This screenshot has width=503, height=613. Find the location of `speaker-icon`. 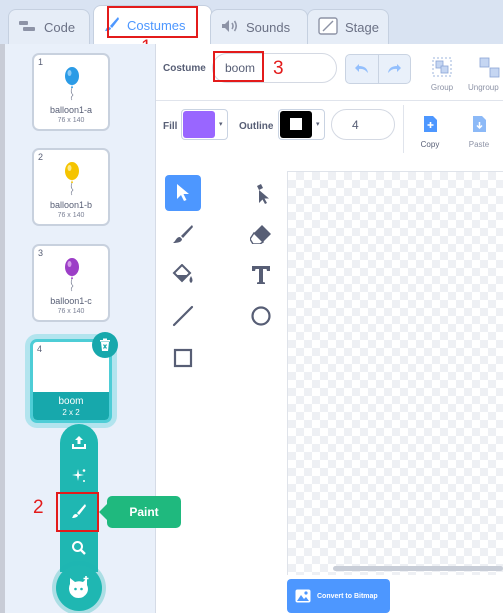

speaker-icon is located at coordinates (230, 27).